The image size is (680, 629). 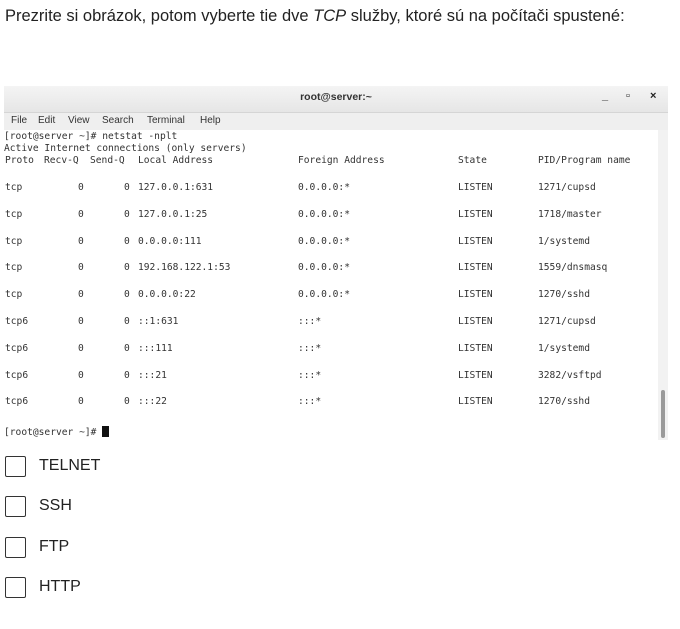 I want to click on cell-local: 192.168.122.1:53, so click(x=184, y=268).